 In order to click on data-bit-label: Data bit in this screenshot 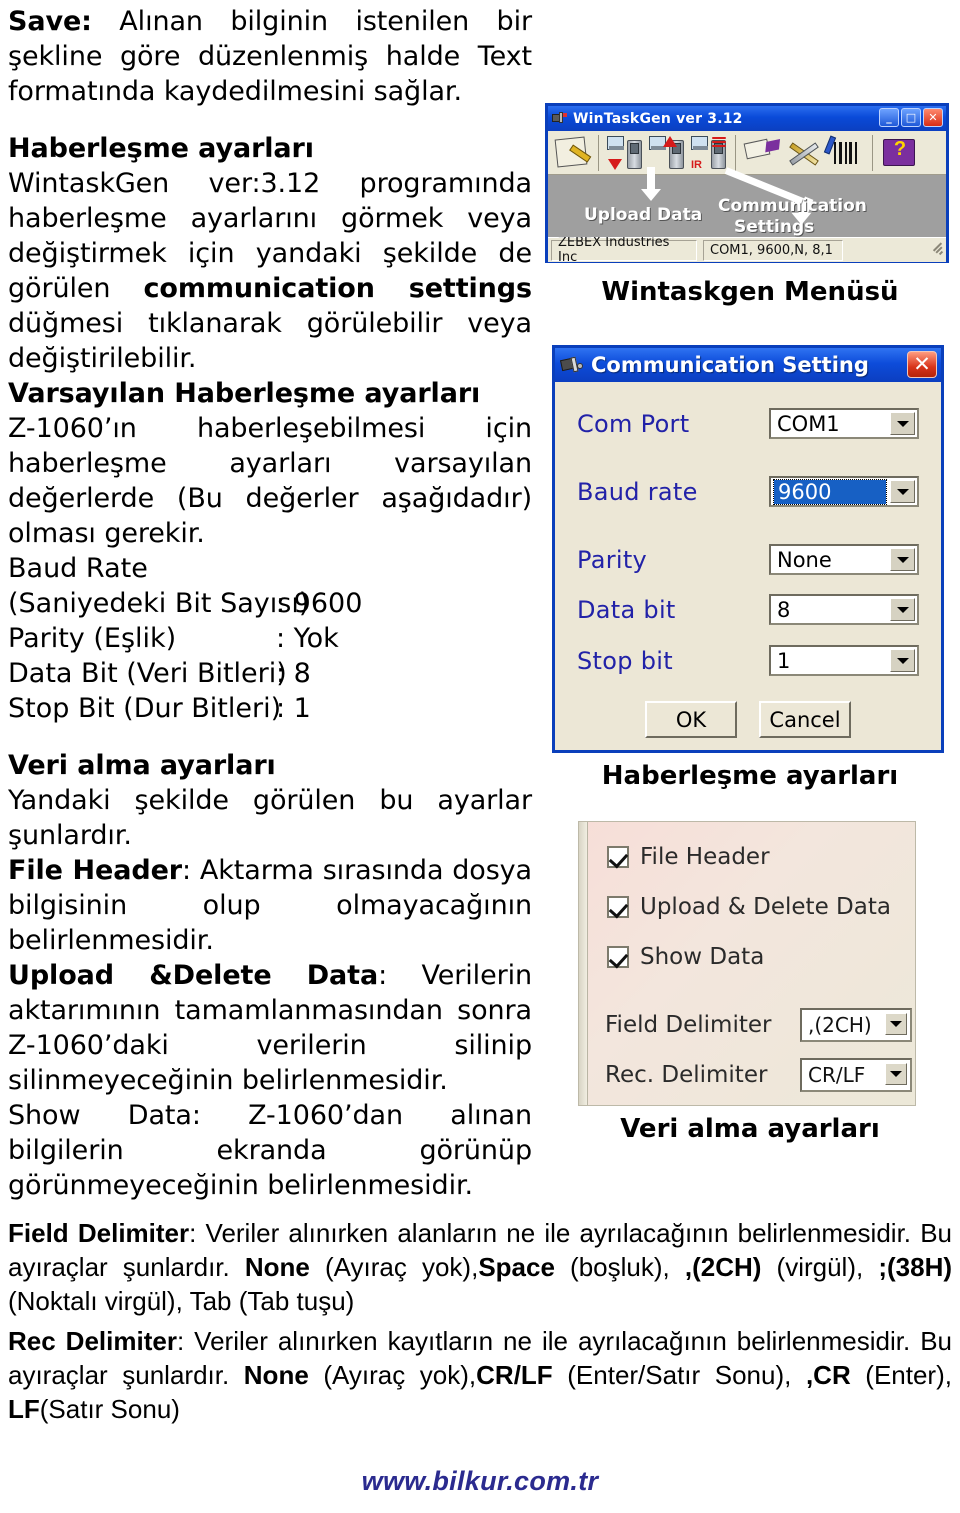, I will do `click(626, 610)`.